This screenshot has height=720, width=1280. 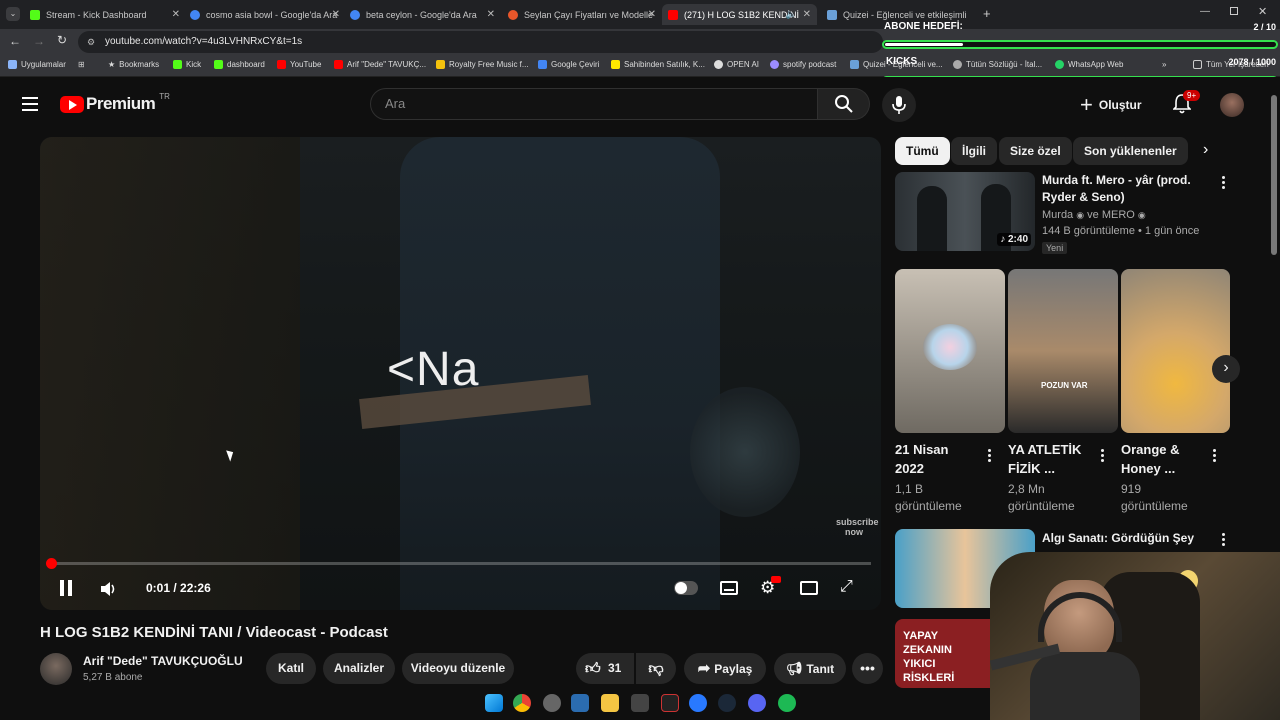 I want to click on file-explorer-icon, so click(x=610, y=703).